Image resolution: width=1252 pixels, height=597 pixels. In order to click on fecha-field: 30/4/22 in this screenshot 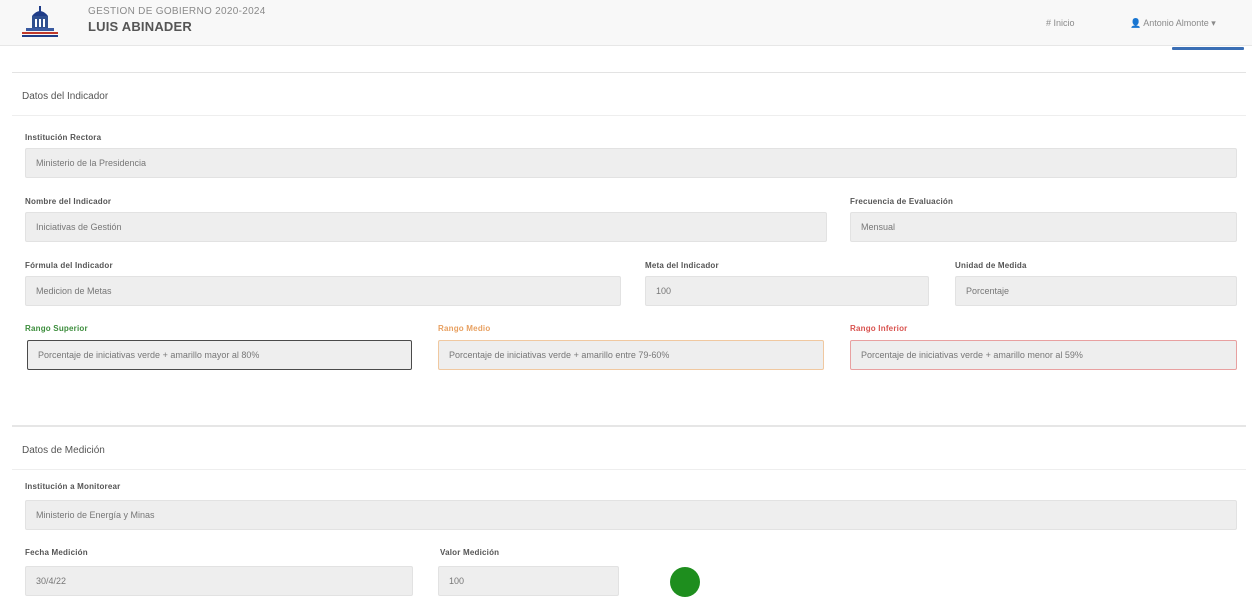, I will do `click(219, 581)`.